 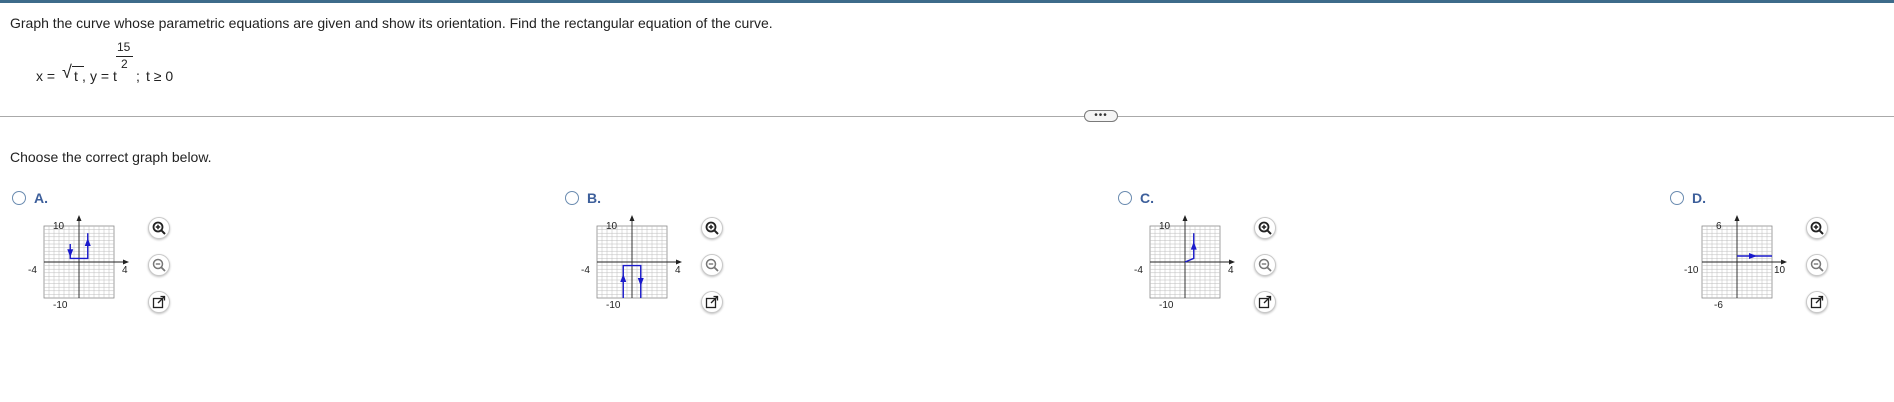 What do you see at coordinates (1231, 270) in the screenshot?
I see `x-max-label-c: 4` at bounding box center [1231, 270].